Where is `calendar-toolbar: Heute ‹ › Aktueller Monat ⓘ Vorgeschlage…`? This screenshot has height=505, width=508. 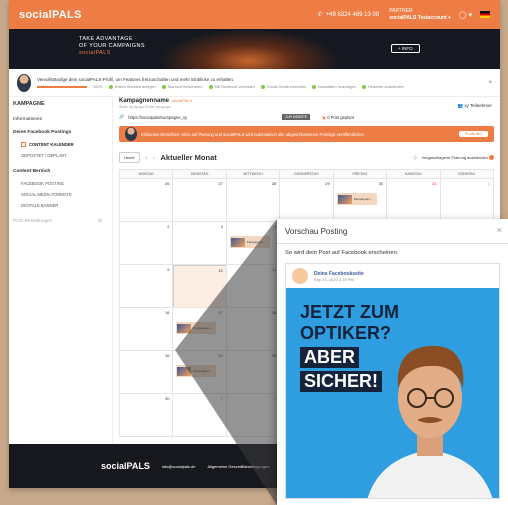
calendar-toolbar: Heute ‹ › Aktueller Monat ⓘ Vorgeschlage… is located at coordinates (306, 157).